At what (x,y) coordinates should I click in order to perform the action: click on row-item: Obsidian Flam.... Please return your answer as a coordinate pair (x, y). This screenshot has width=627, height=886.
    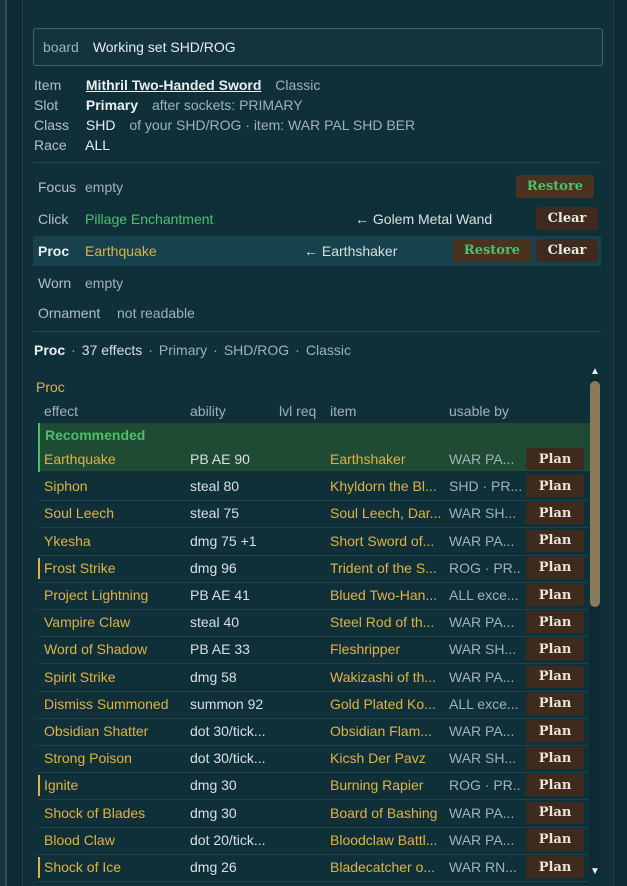
    Looking at the image, I should click on (381, 731).